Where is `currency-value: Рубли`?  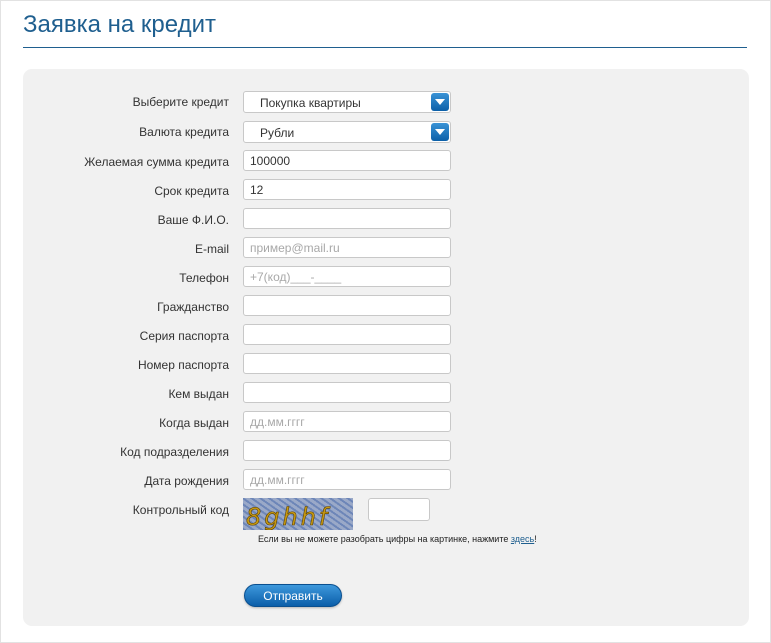
currency-value: Рубли is located at coordinates (277, 133).